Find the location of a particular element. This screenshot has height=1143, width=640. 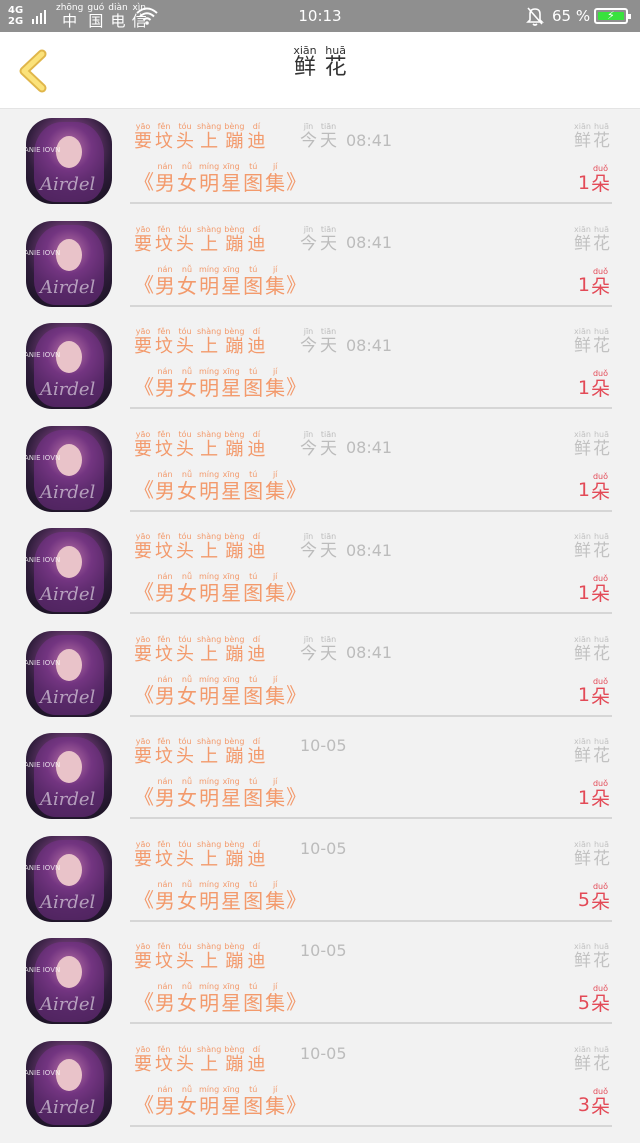

page-title: xiān鲜 huā花 is located at coordinates (320, 63).